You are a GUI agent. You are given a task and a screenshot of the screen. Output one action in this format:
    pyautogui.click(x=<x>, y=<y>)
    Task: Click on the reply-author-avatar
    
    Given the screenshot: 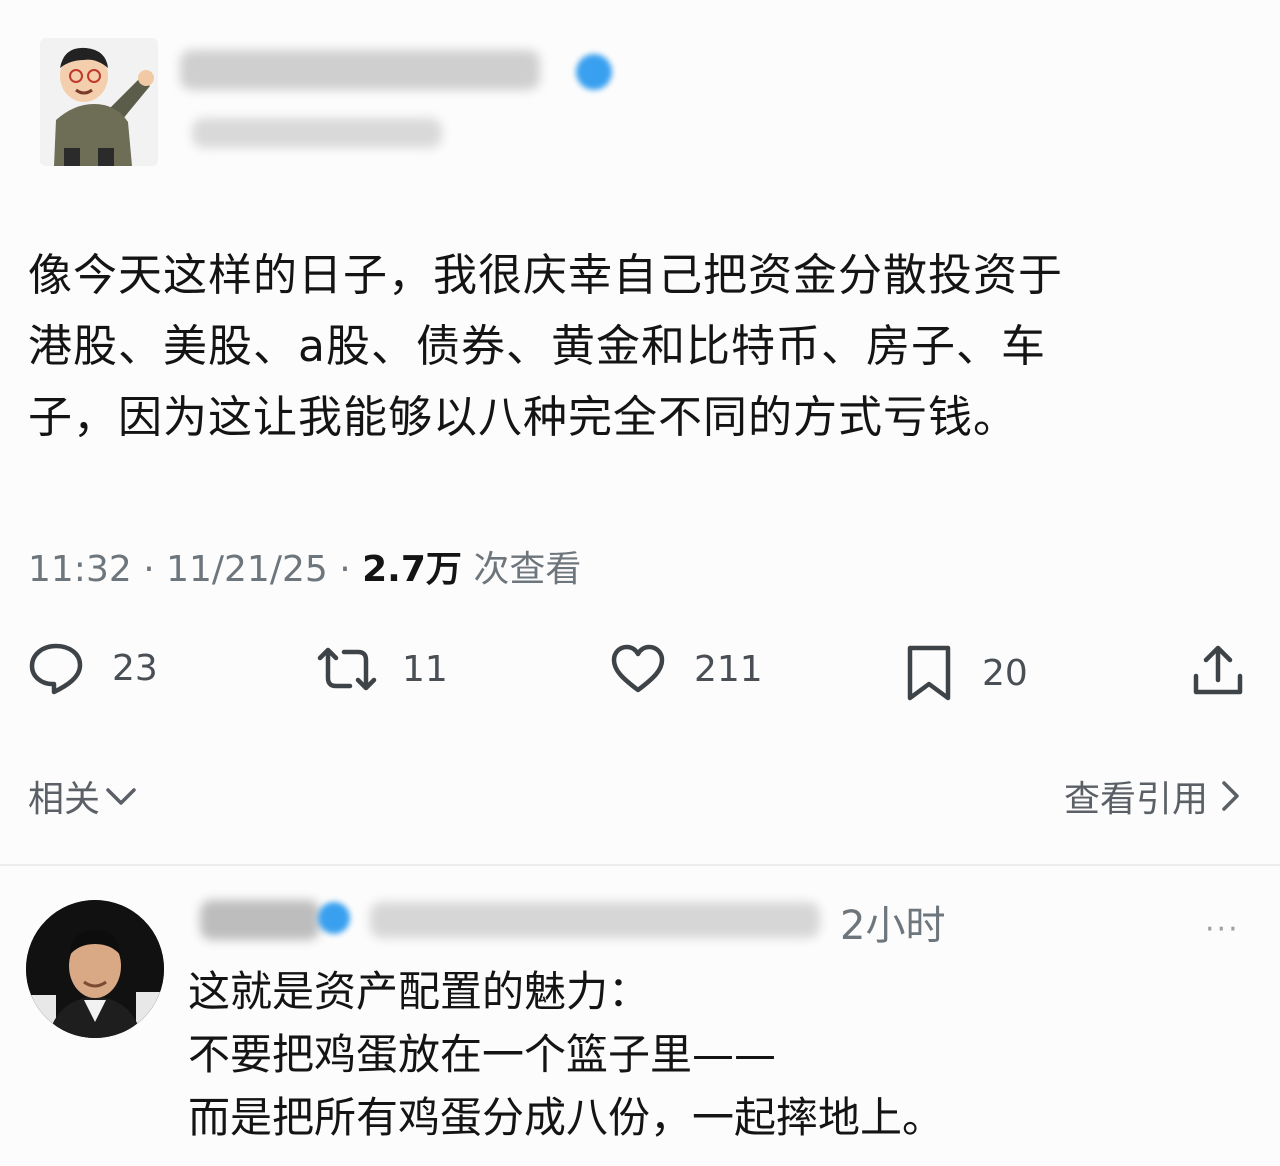 What is the action you would take?
    pyautogui.click(x=95, y=969)
    